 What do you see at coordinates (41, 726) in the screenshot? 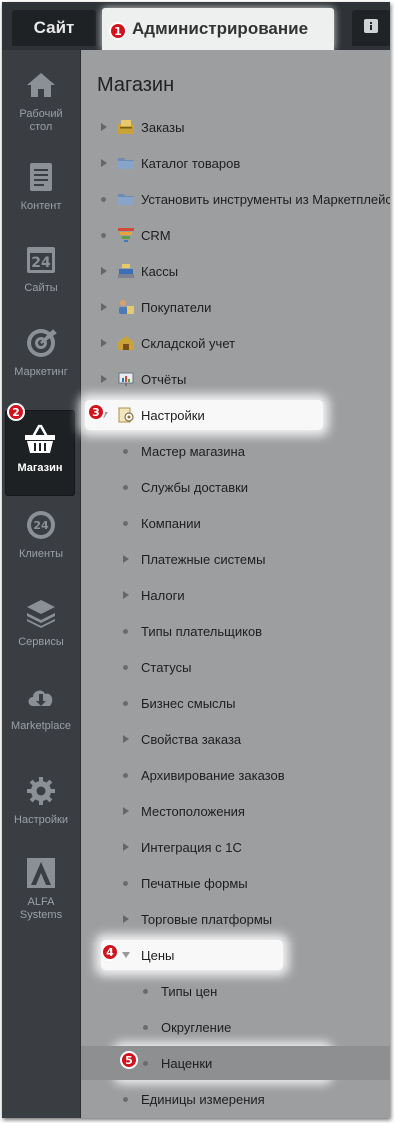
I see `sidebar-item-label: Marketplace` at bounding box center [41, 726].